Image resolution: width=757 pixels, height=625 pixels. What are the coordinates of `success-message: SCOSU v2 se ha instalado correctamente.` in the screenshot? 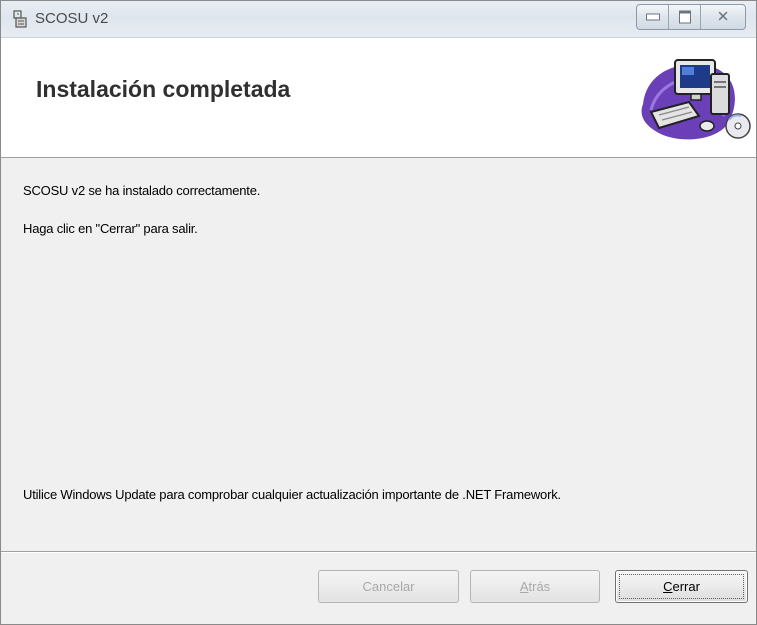 It's located at (142, 190).